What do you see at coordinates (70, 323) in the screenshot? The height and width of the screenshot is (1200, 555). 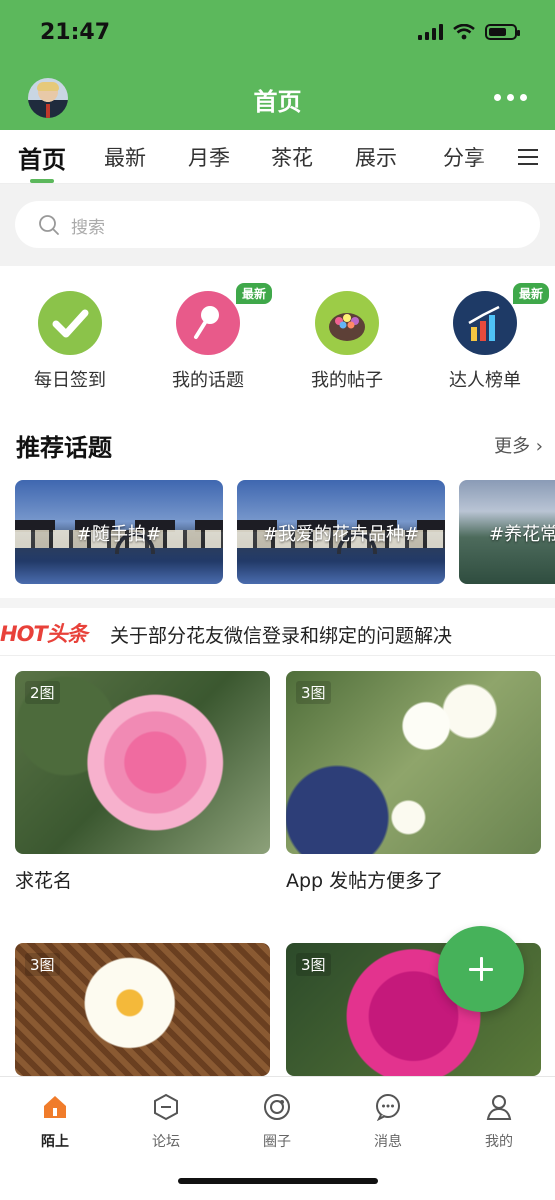 I see `checkmark-icon` at bounding box center [70, 323].